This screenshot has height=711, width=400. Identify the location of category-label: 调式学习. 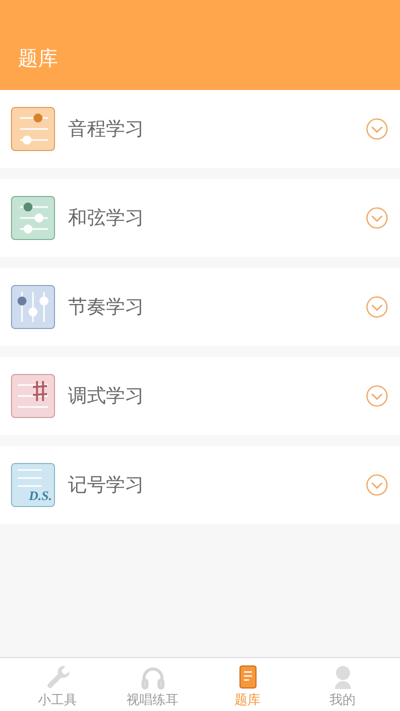
(106, 396).